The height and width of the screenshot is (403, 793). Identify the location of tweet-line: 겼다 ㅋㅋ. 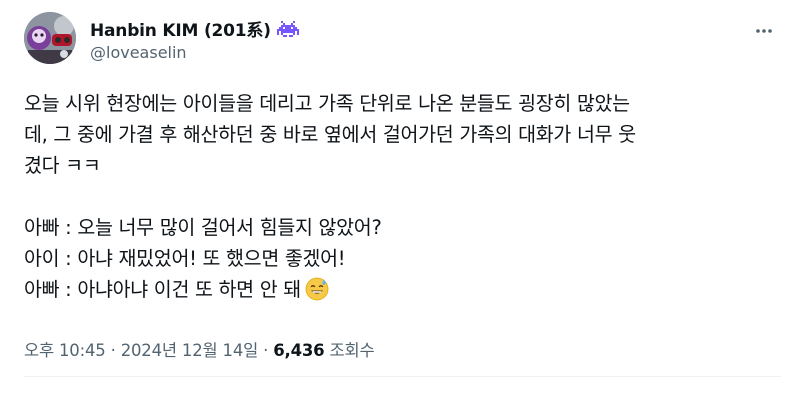
(62, 165).